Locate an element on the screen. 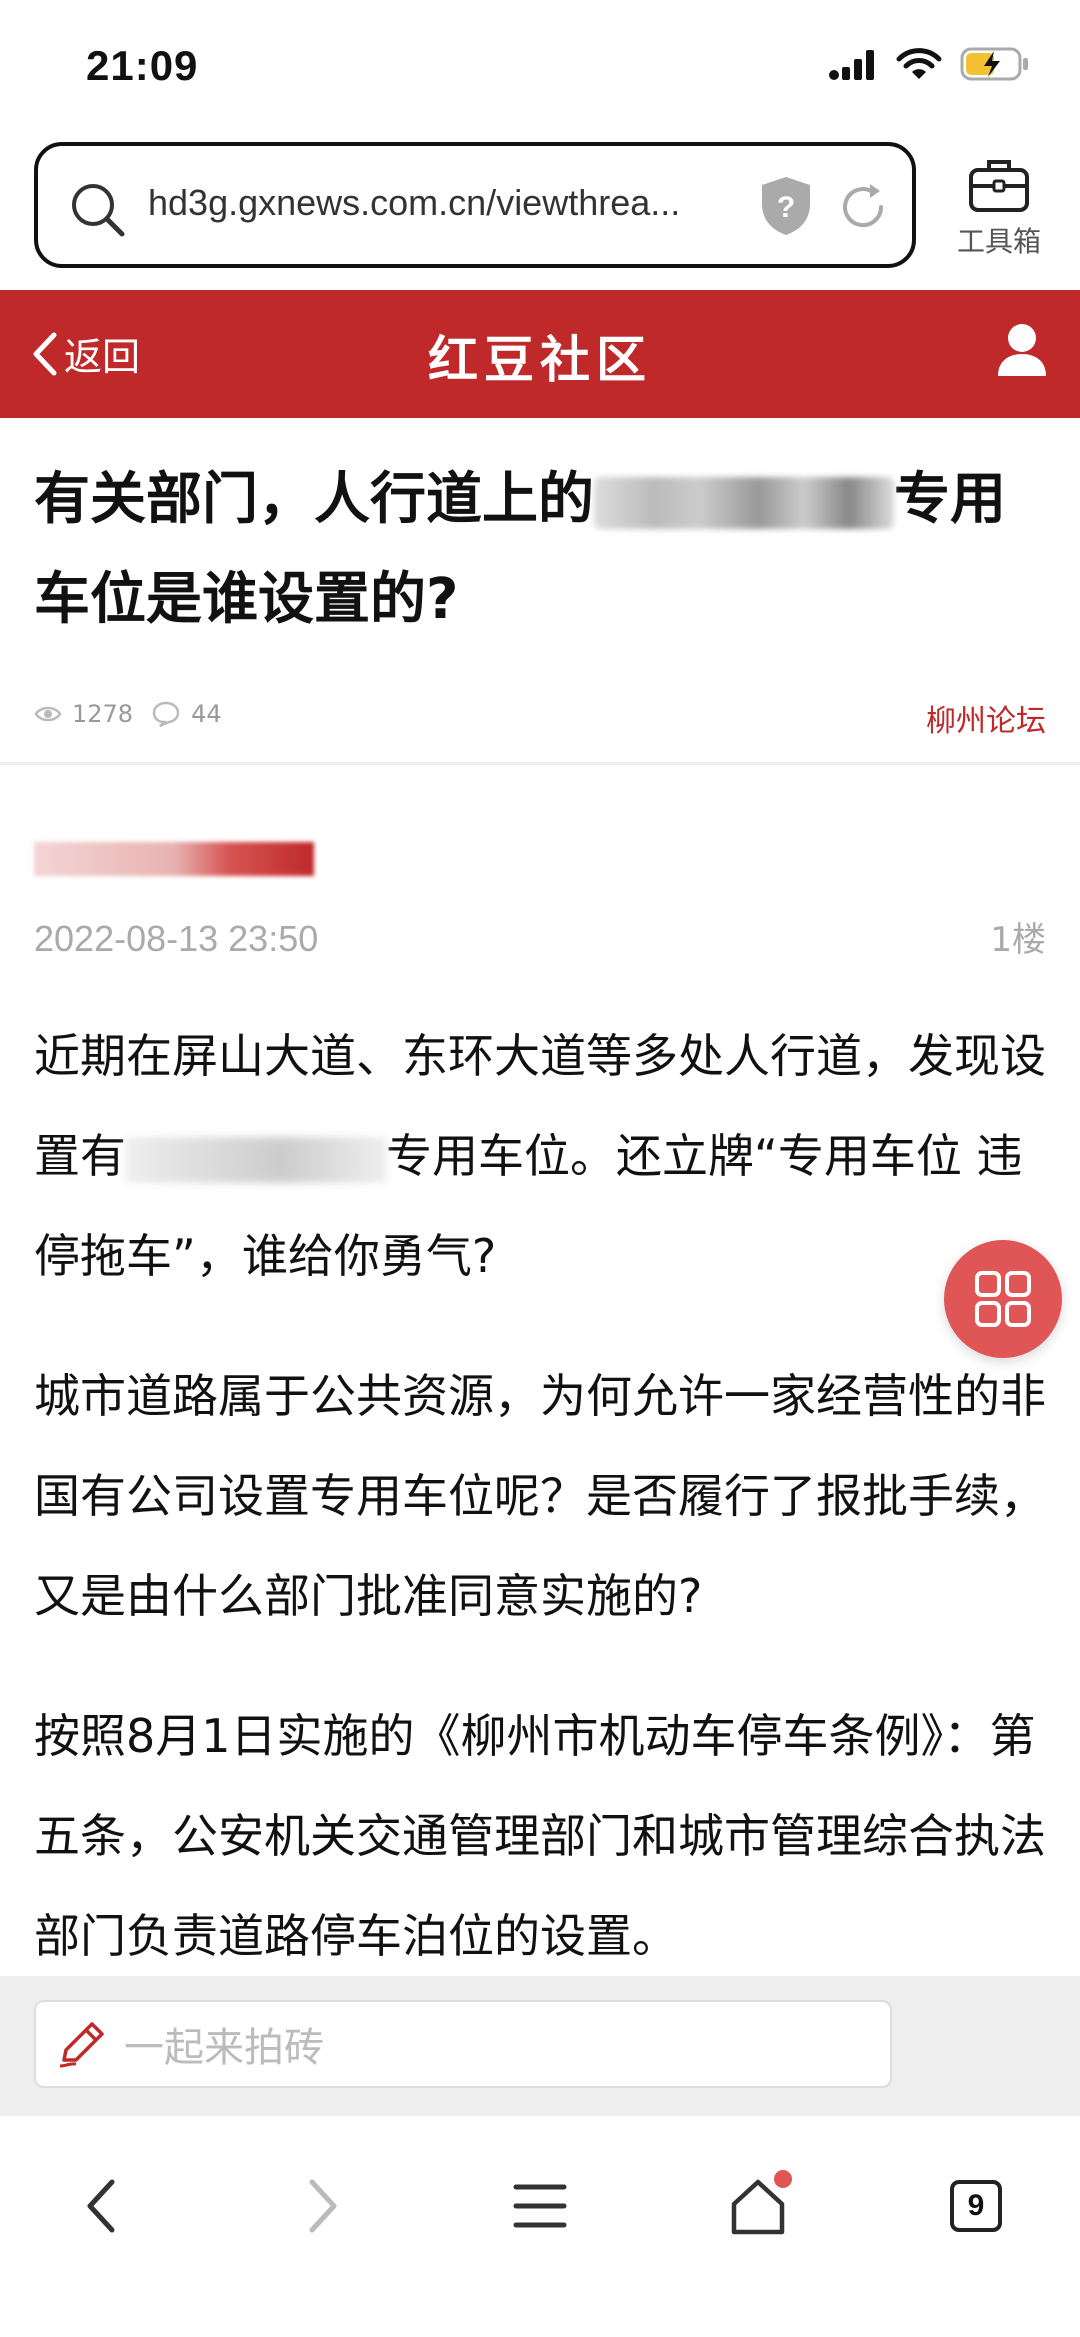 Image resolution: width=1080 pixels, height=2337 pixels. tab-count: 9 is located at coordinates (976, 2206).